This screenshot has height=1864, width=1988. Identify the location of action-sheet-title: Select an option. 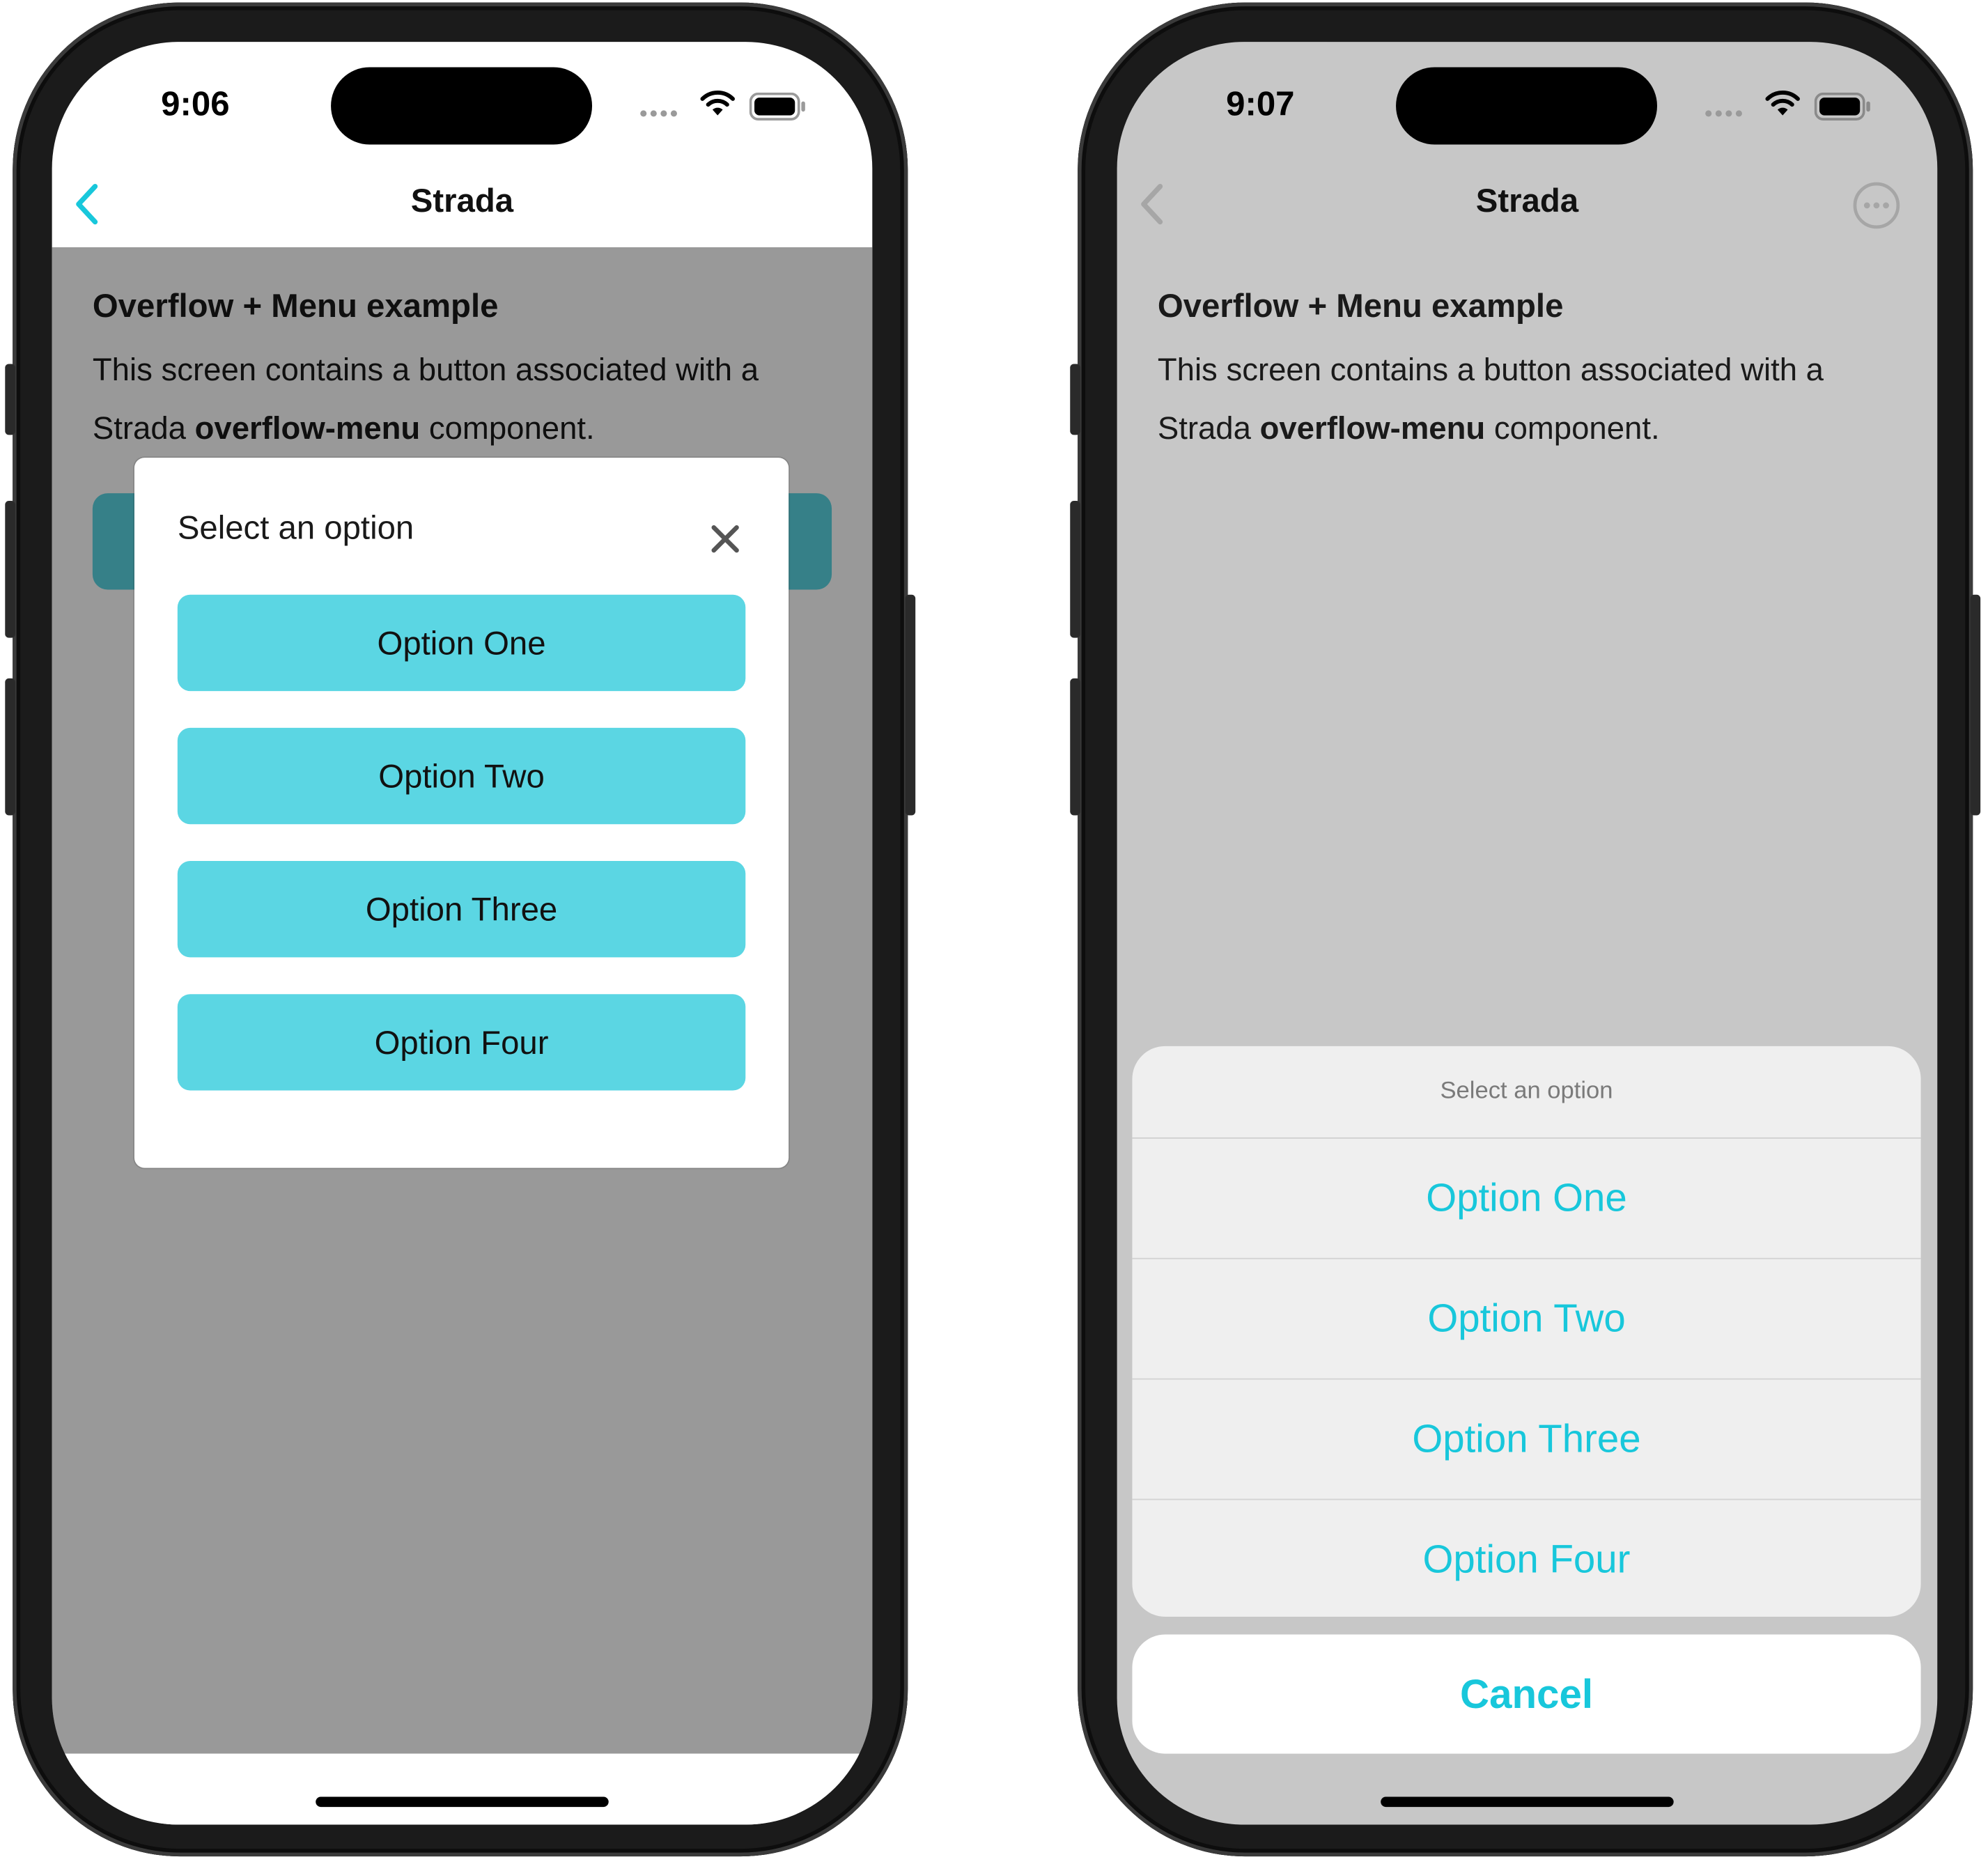
(1526, 1092).